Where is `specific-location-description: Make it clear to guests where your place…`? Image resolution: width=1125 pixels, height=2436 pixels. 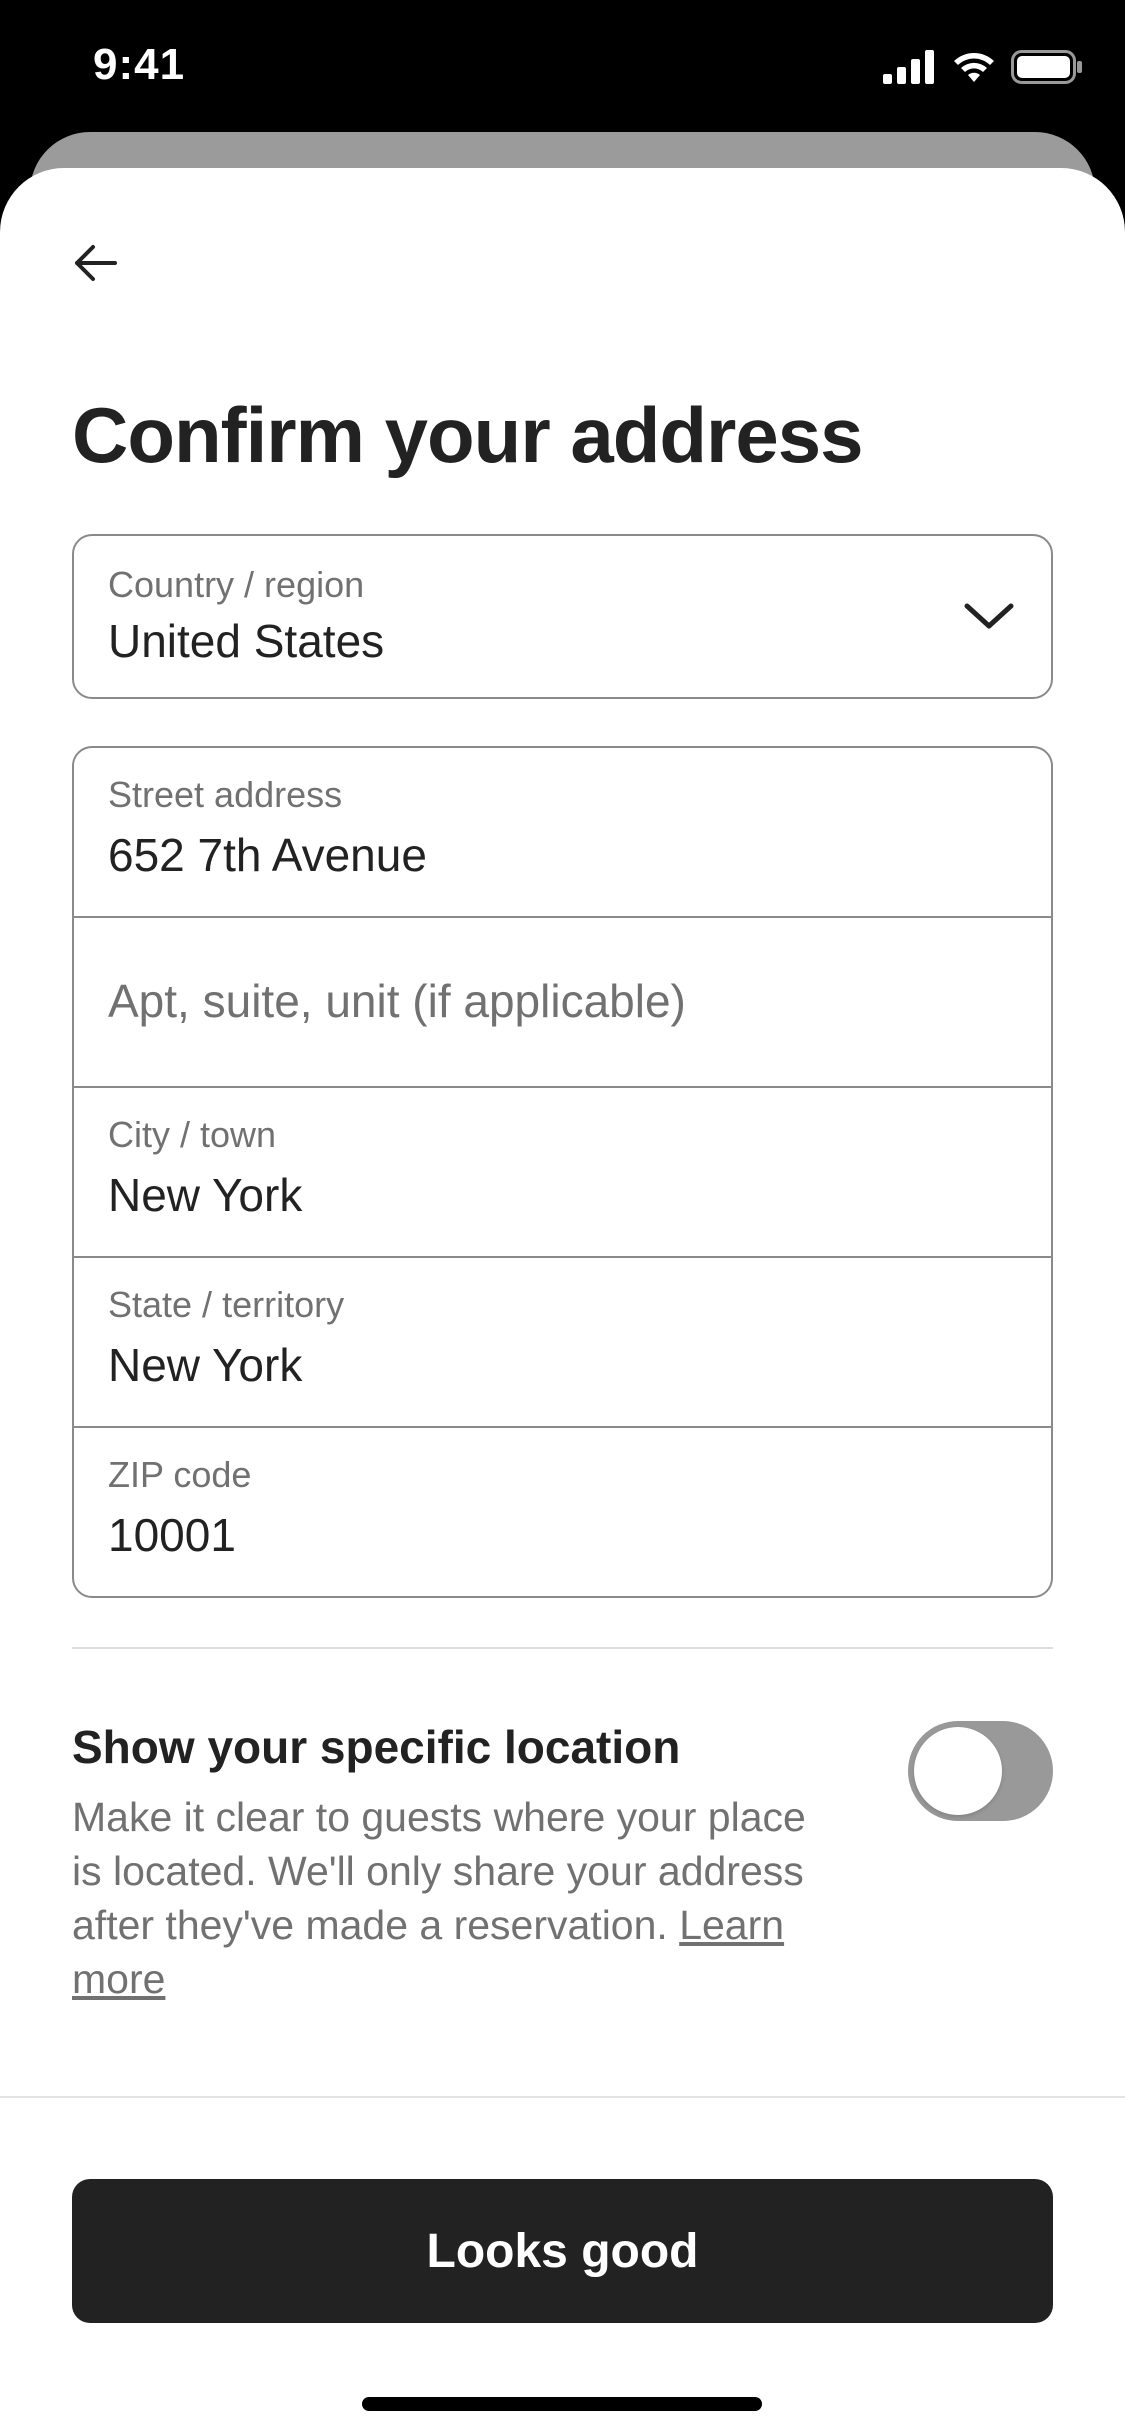
specific-location-description: Make it clear to guests where your place… is located at coordinates (442, 1898).